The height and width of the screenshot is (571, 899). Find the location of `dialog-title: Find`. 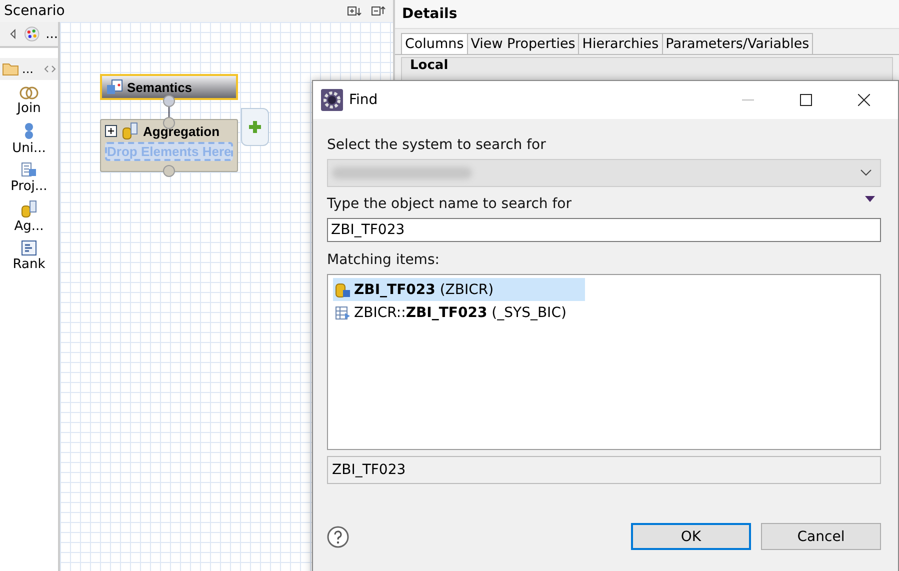

dialog-title: Find is located at coordinates (364, 100).